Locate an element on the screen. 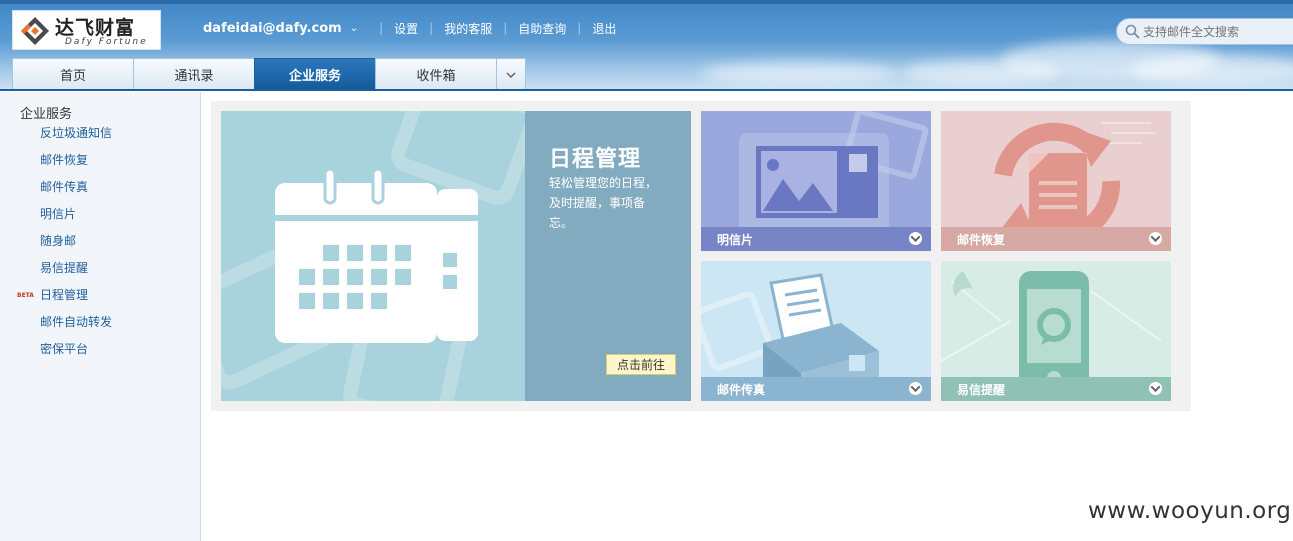 The width and height of the screenshot is (1293, 541). tab-contacts: 通讯录 is located at coordinates (193, 74).